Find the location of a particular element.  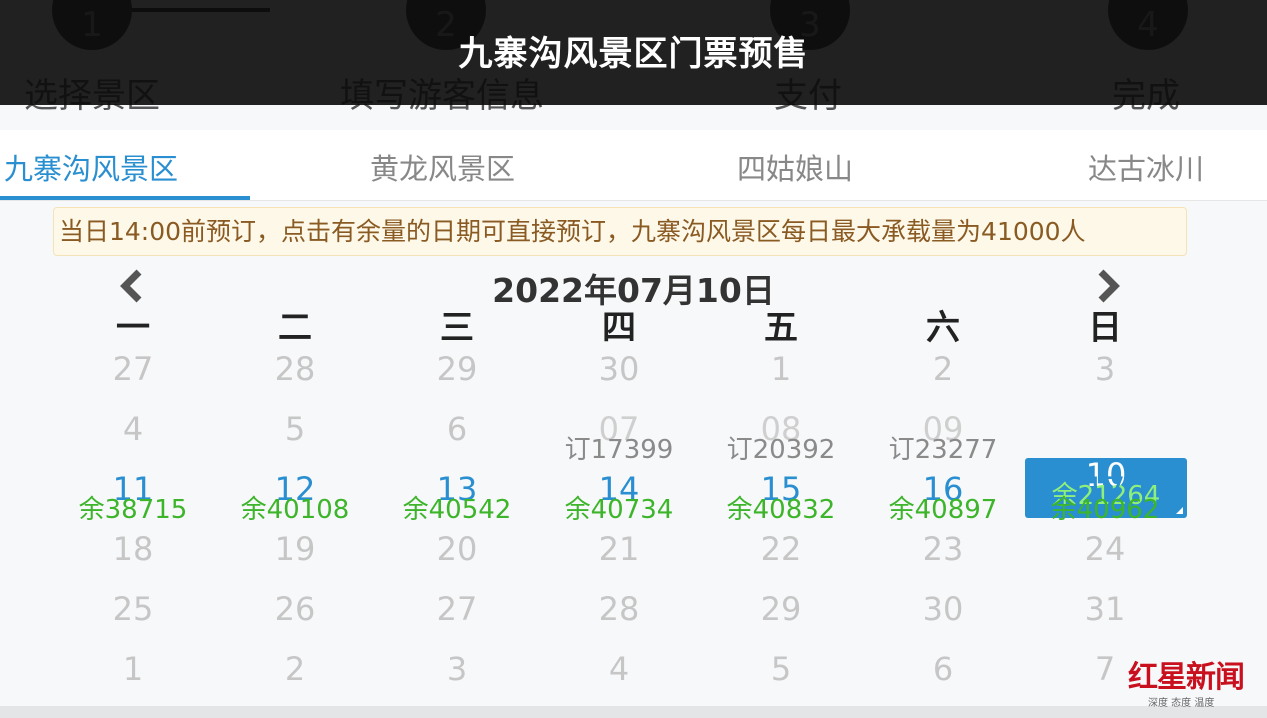

weekday-header: 一 is located at coordinates (133, 328).